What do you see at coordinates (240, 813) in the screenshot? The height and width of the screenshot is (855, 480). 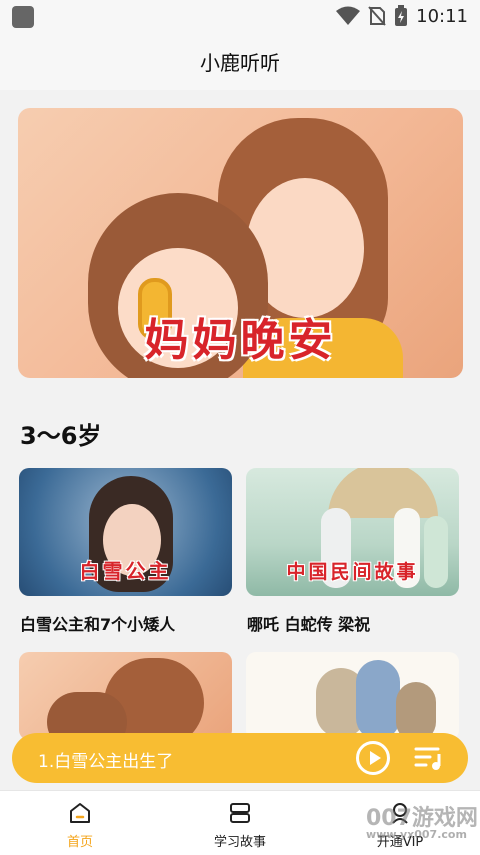 I see `stack-icon` at bounding box center [240, 813].